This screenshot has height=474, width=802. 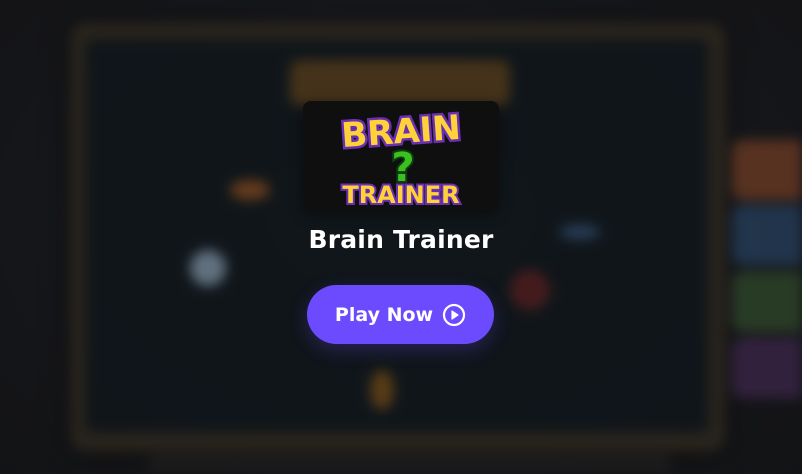 What do you see at coordinates (384, 314) in the screenshot?
I see `play-now-label: Play Now` at bounding box center [384, 314].